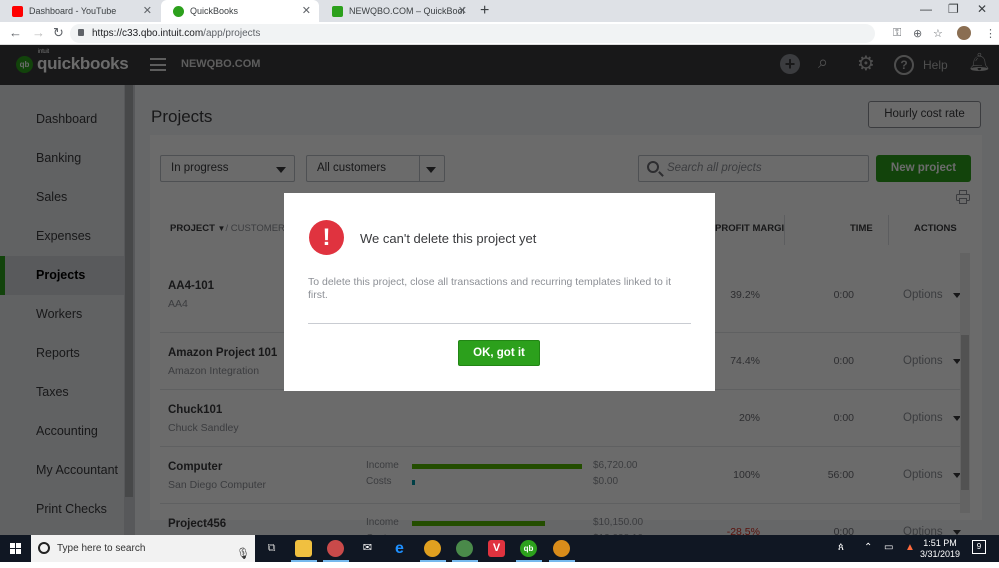 This screenshot has width=999, height=568. Describe the element at coordinates (472, 33) in the screenshot. I see `url-input: https://c33.qbo.intuit.com/app/projects` at that location.